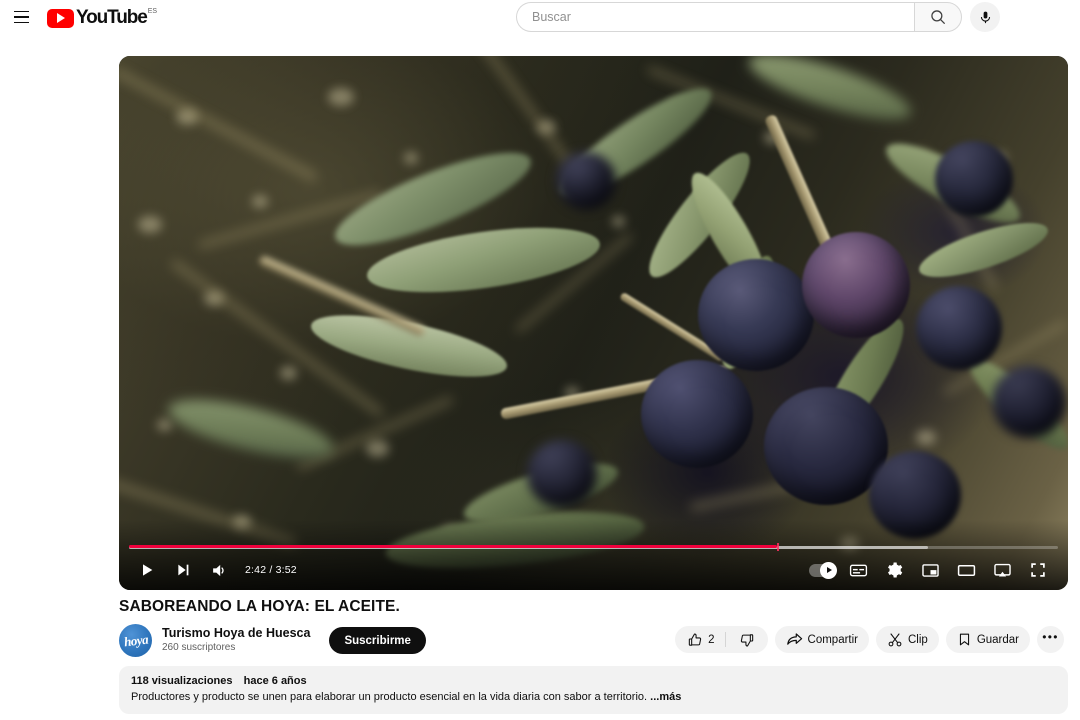 The width and height of the screenshot is (1080, 720). I want to click on next-track-icon, so click(183, 570).